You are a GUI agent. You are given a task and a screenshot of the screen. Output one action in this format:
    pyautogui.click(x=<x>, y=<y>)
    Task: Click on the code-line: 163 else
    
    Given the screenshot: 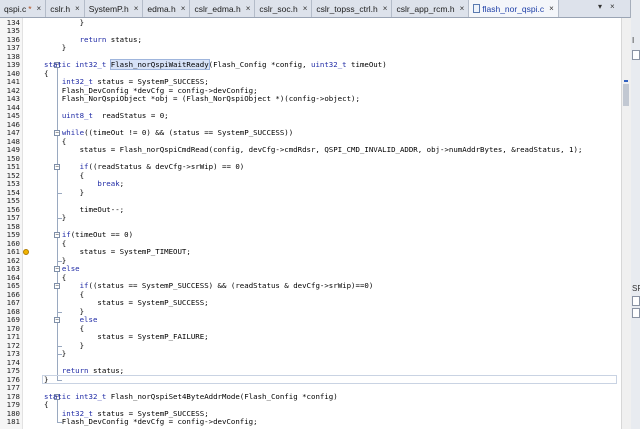 What is the action you would take?
    pyautogui.click(x=310, y=269)
    